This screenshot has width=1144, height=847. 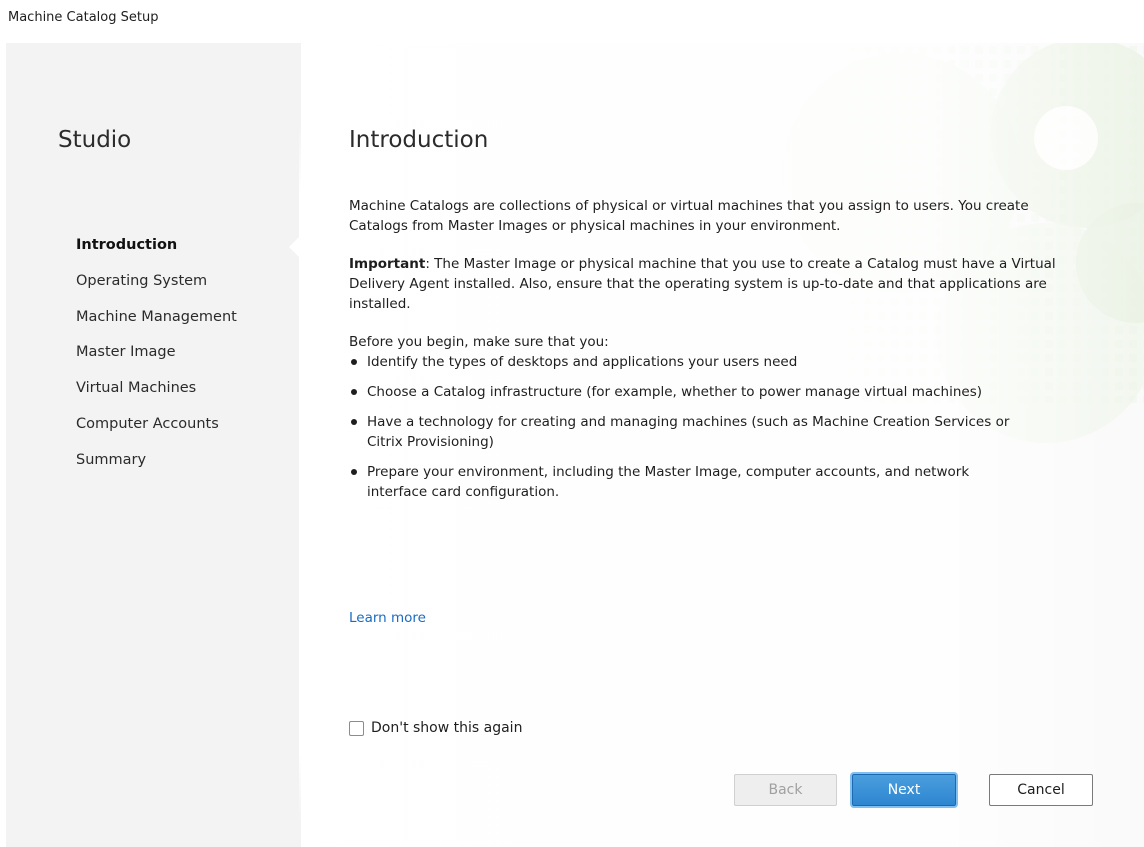 What do you see at coordinates (156, 432) in the screenshot?
I see `step-computer-accounts: Computer Accounts` at bounding box center [156, 432].